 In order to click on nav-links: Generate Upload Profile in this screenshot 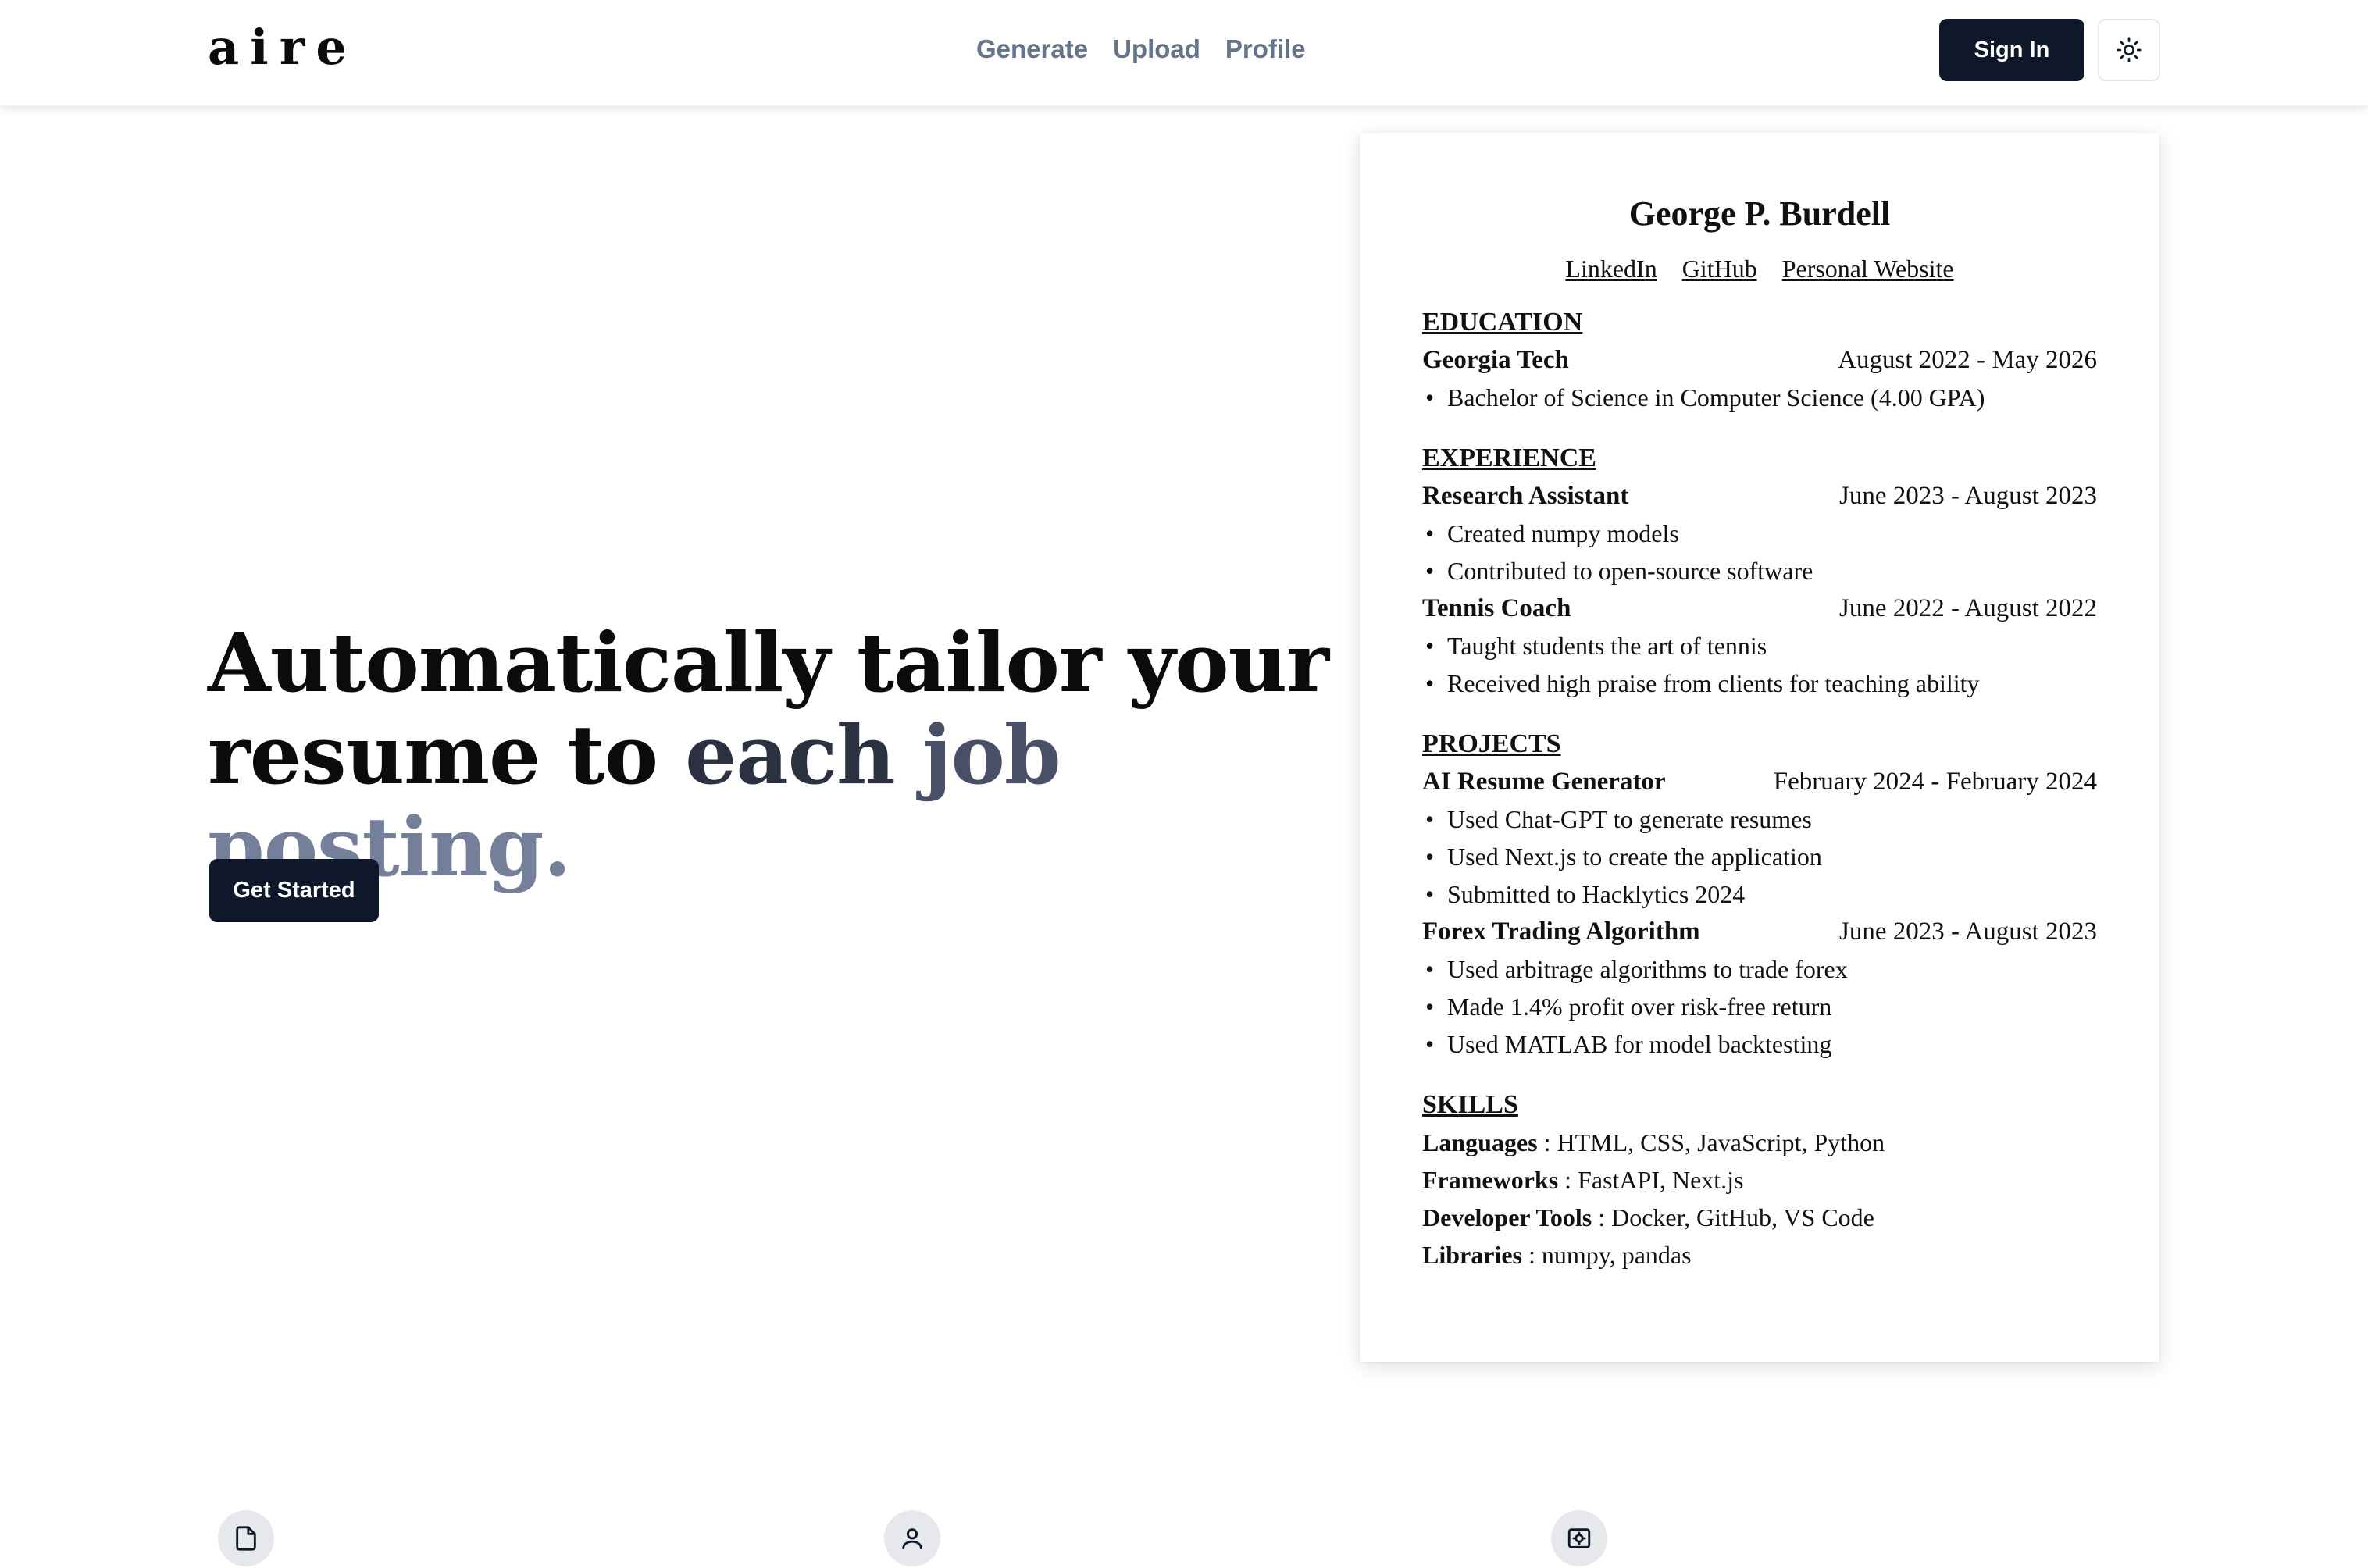, I will do `click(1141, 49)`.